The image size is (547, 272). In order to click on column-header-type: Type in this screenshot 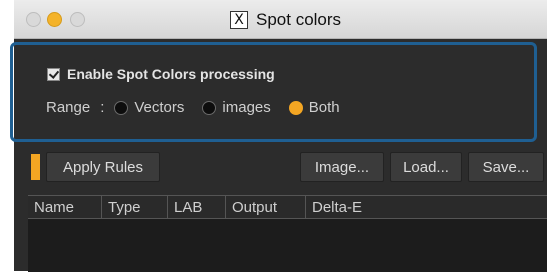, I will do `click(135, 207)`.